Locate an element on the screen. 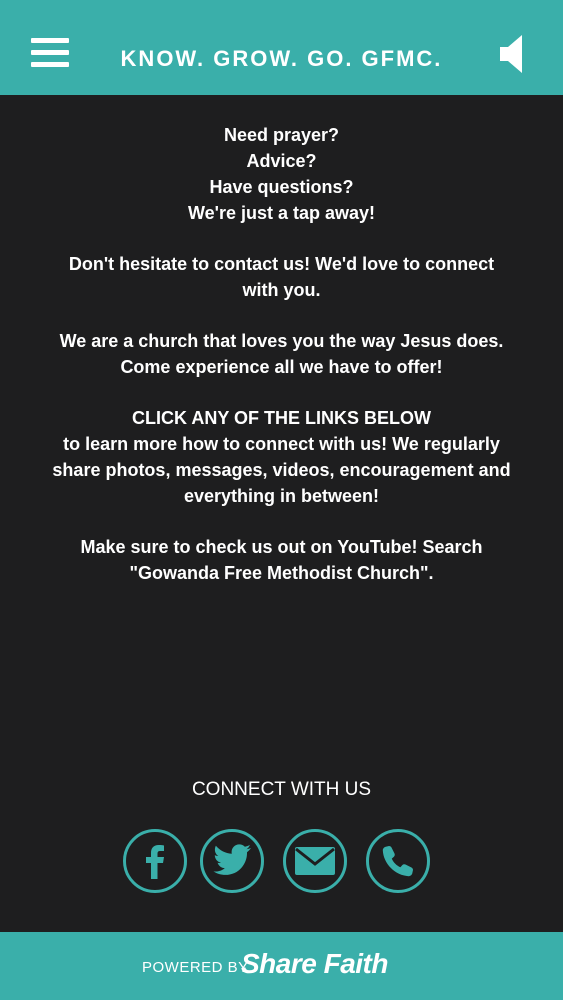 This screenshot has height=1000, width=563. speaker-icon is located at coordinates (511, 54).